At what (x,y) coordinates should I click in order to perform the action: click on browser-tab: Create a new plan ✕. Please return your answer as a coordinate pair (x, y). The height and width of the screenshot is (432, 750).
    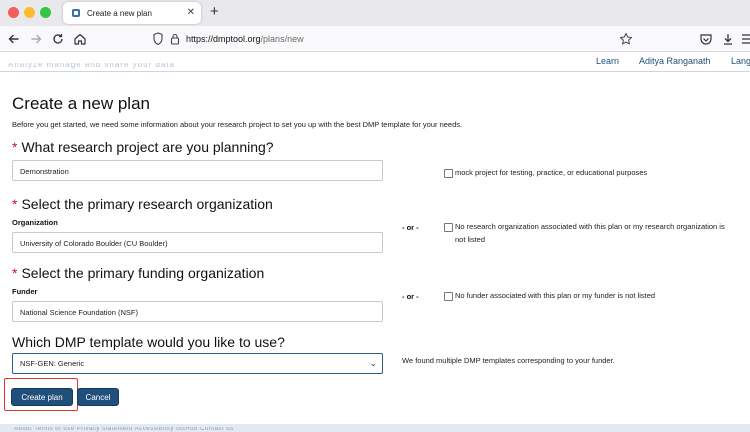
    Looking at the image, I should click on (132, 13).